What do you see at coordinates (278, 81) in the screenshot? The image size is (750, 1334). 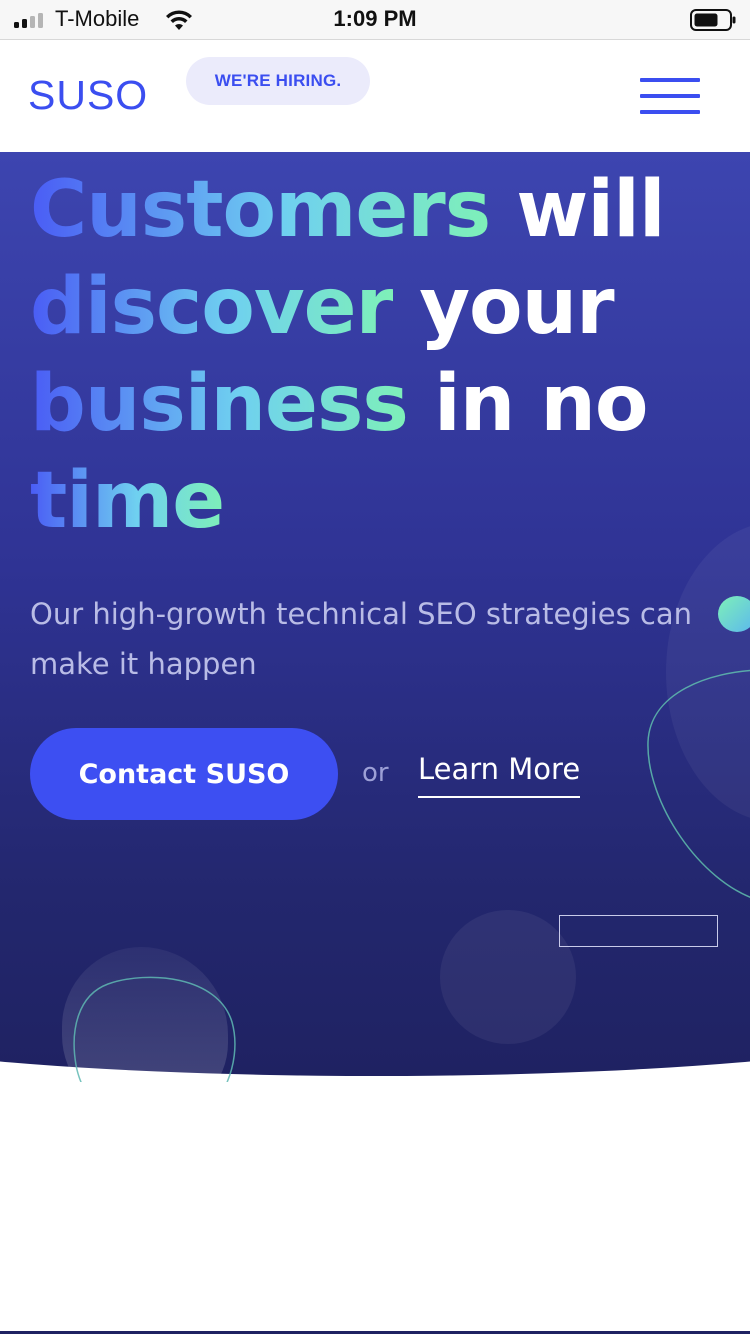 I see `hiring-badge: WE'RE HIRING.` at bounding box center [278, 81].